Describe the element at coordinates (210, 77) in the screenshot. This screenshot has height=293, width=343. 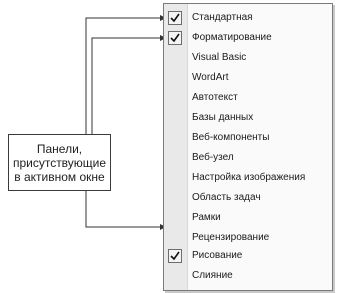
I see `menu-item-label: WordArt` at that location.